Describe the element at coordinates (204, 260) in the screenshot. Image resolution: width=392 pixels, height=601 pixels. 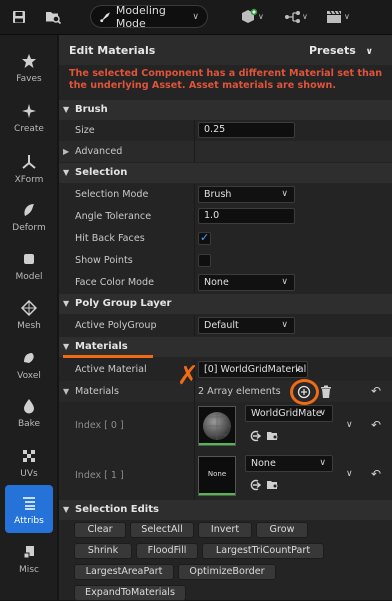
I see `show-points-checkbox` at that location.